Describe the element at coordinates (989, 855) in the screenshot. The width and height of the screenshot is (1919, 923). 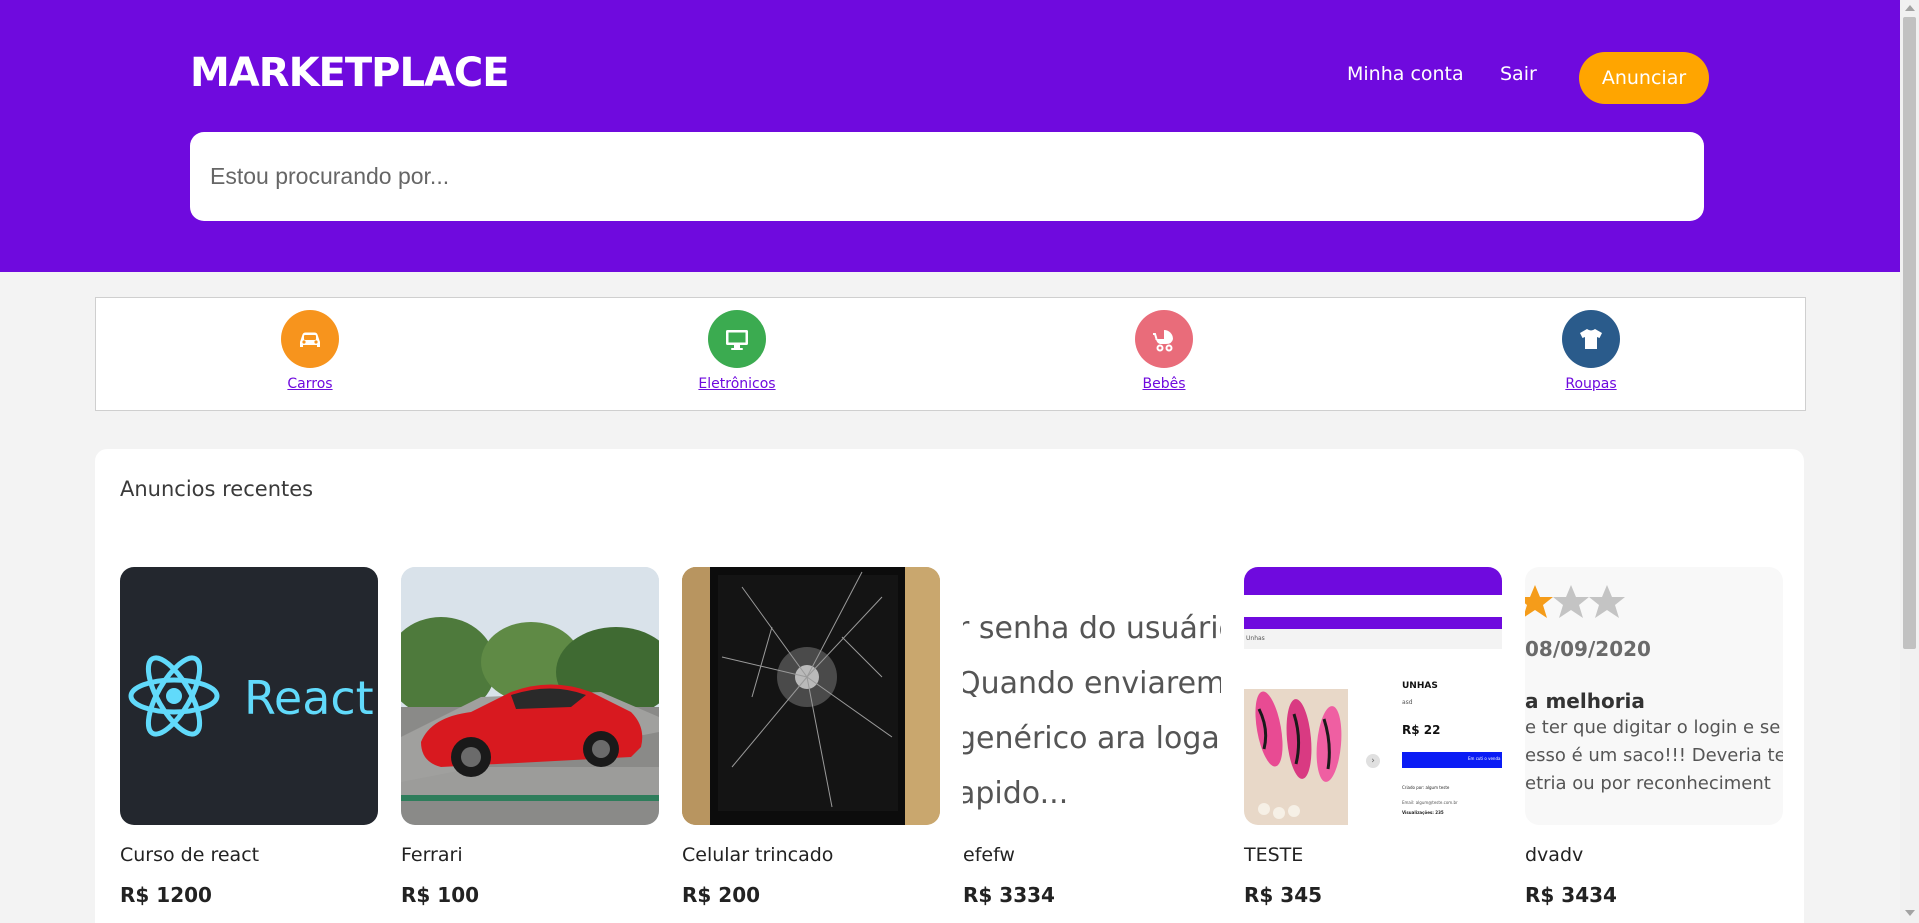
I see `ad-title: efefw` at that location.